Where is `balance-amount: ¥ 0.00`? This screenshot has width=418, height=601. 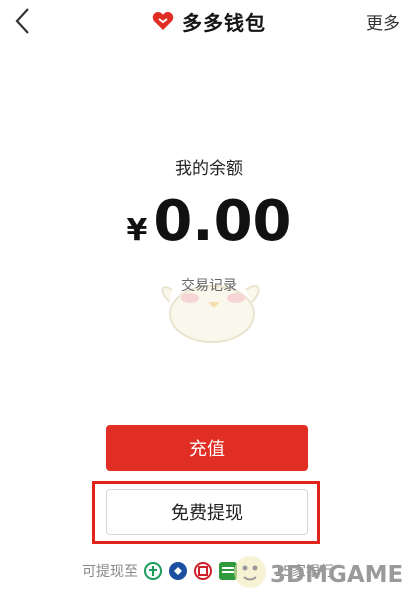
balance-amount: ¥ 0.00 is located at coordinates (209, 222).